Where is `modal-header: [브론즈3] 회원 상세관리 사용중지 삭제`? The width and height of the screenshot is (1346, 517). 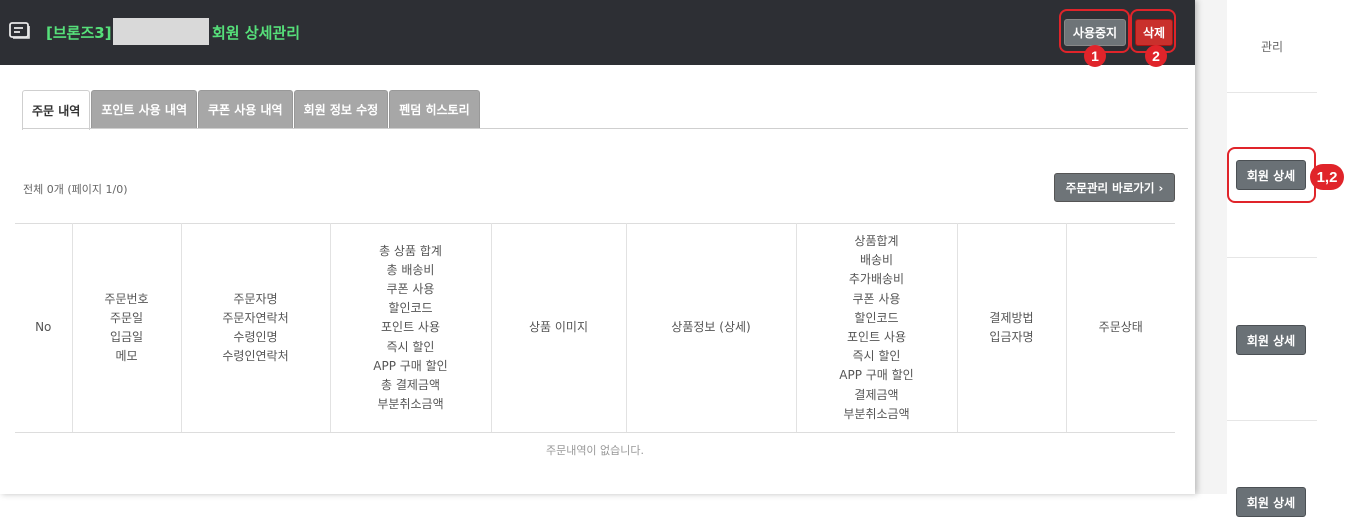 modal-header: [브론즈3] 회원 상세관리 사용중지 삭제 is located at coordinates (597, 32).